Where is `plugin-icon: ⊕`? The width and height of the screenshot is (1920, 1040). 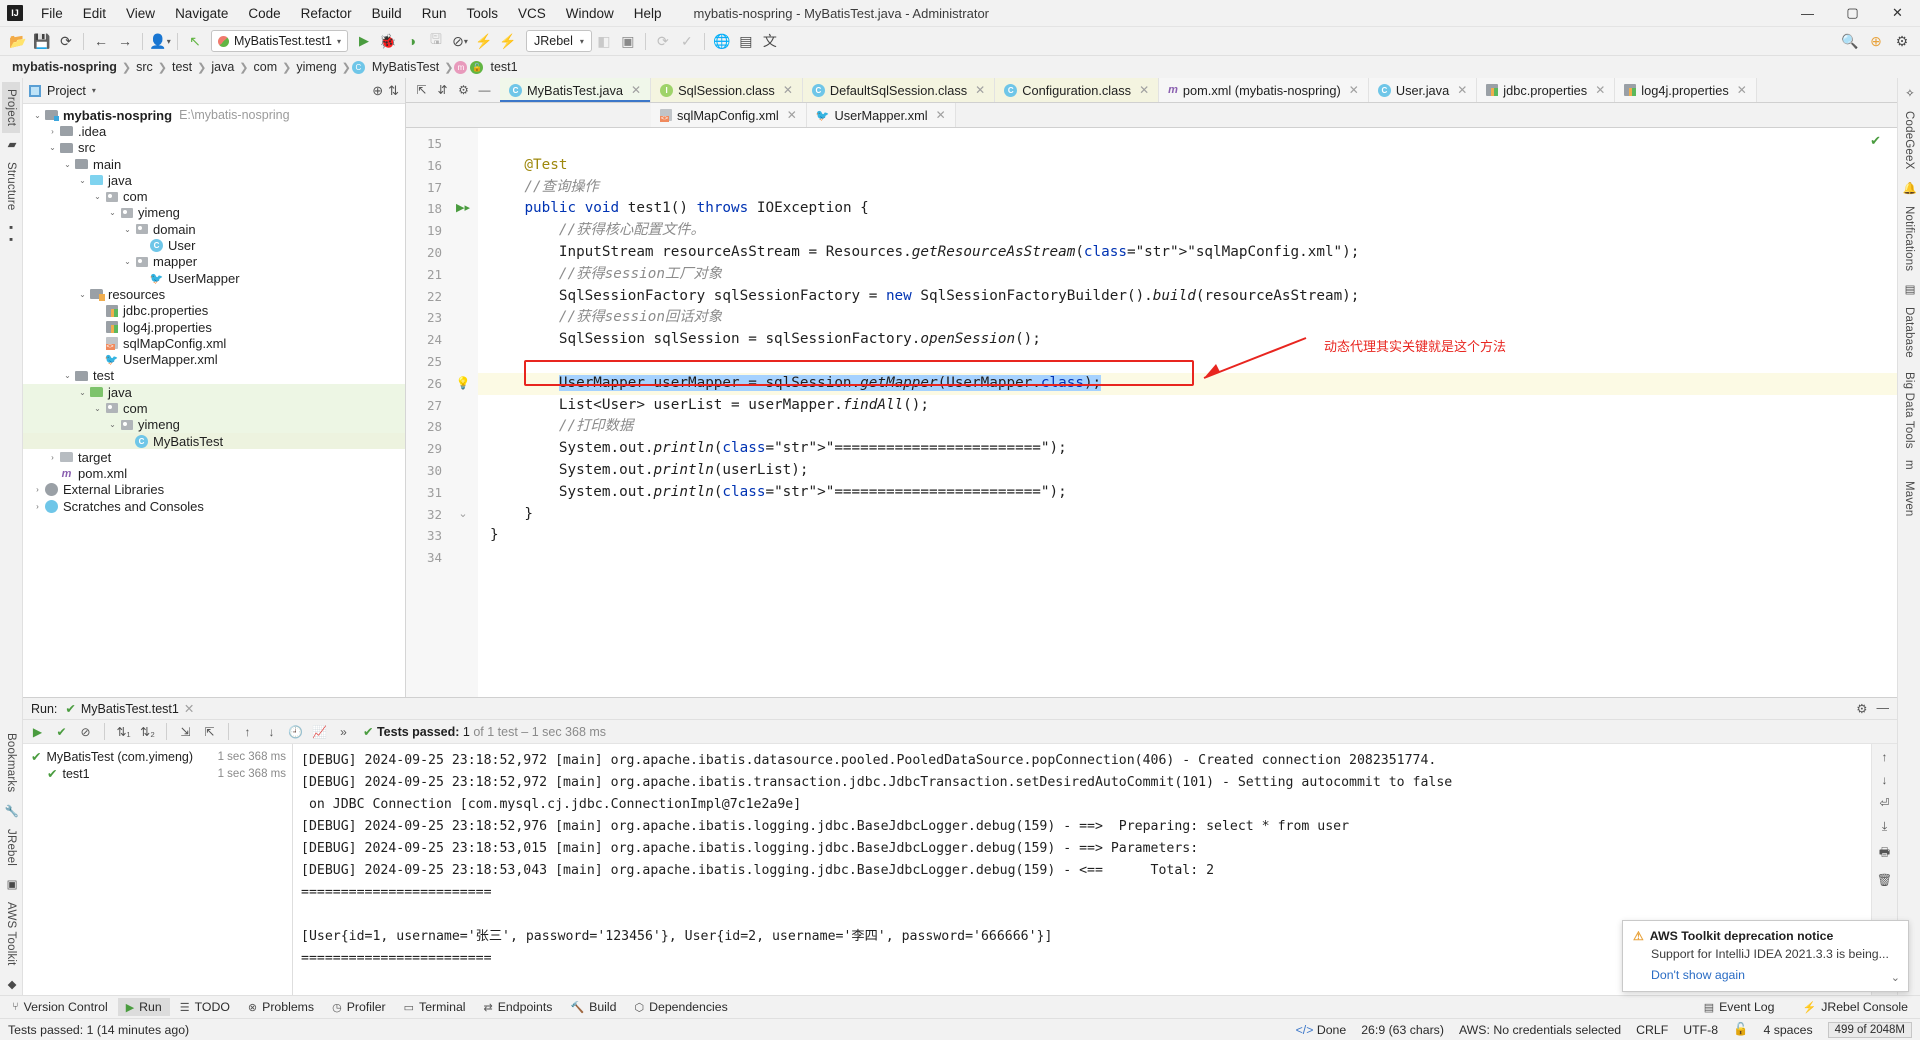
plugin-icon: ⊕ is located at coordinates (1876, 41).